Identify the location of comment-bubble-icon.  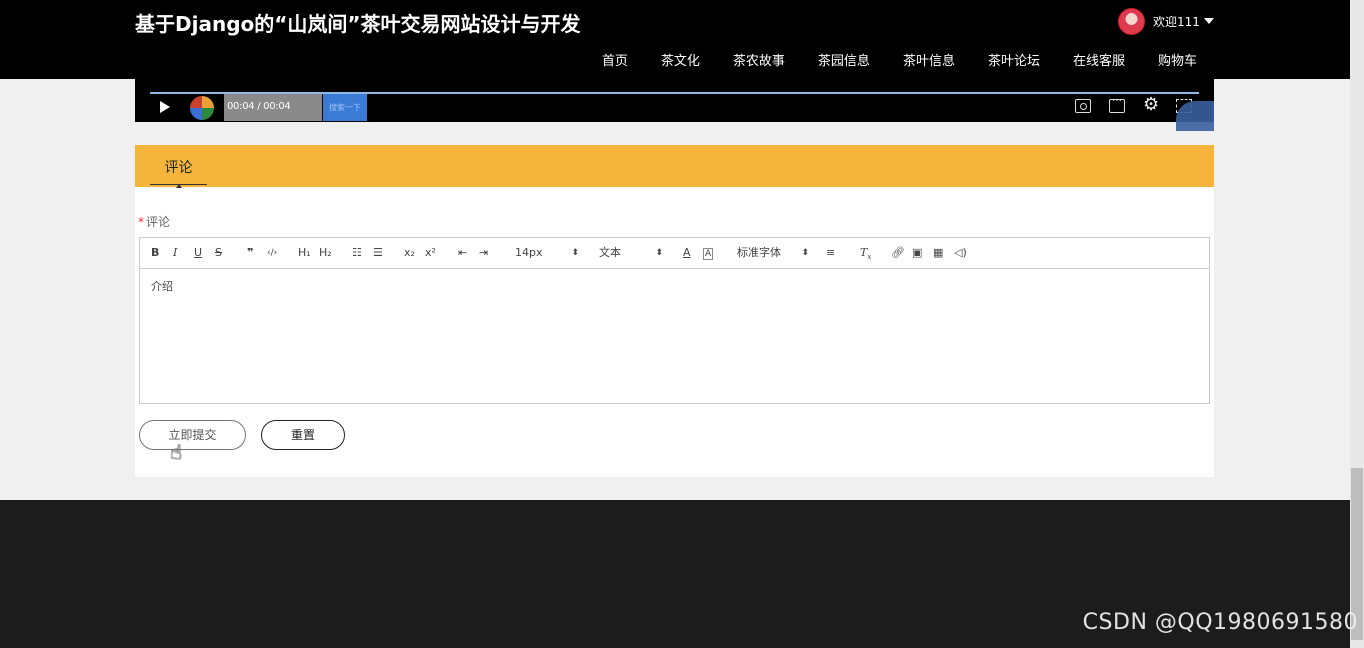
(1117, 104).